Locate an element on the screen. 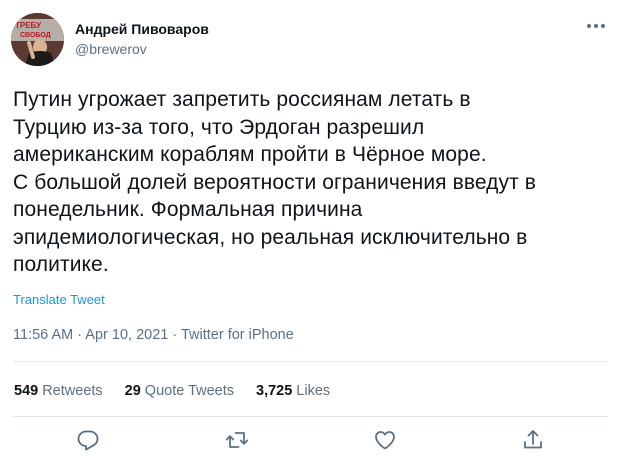 The width and height of the screenshot is (620, 467). share-icon is located at coordinates (533, 440).